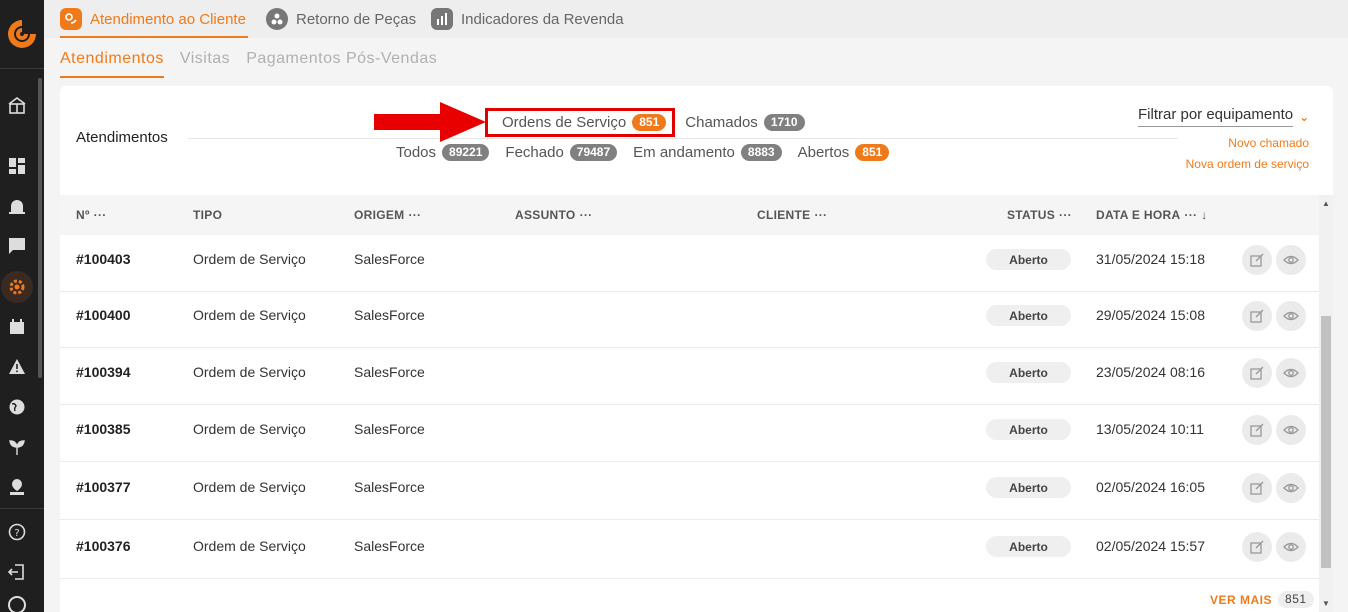  I want to click on dashboard-icon, so click(17, 166).